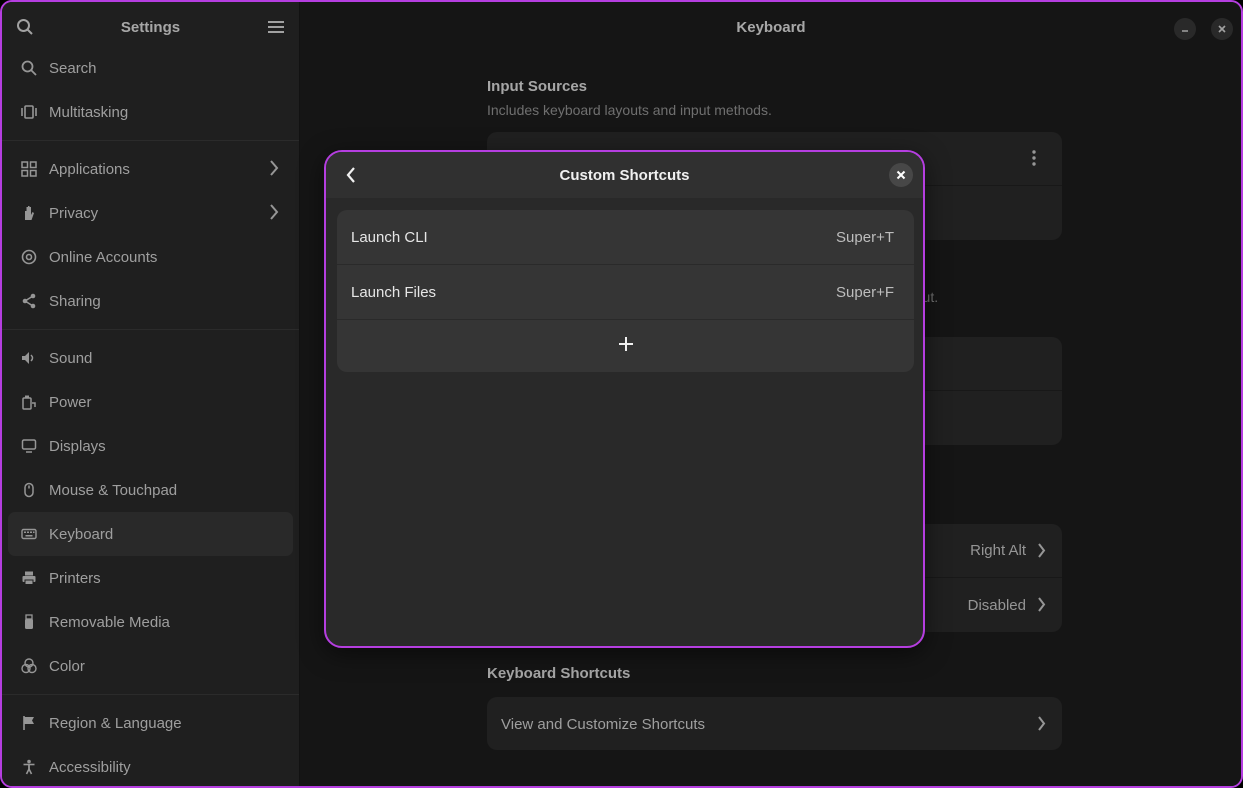 This screenshot has height=788, width=1243. What do you see at coordinates (865, 237) in the screenshot?
I see `shortcut-accelerator: Super+T` at bounding box center [865, 237].